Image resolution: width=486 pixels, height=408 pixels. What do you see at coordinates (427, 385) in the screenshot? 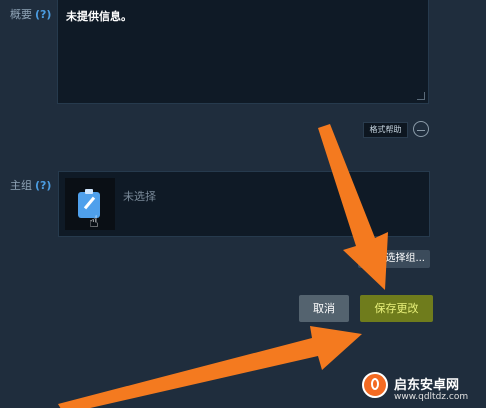
I see `watermark-name: 启东安卓网` at bounding box center [427, 385].